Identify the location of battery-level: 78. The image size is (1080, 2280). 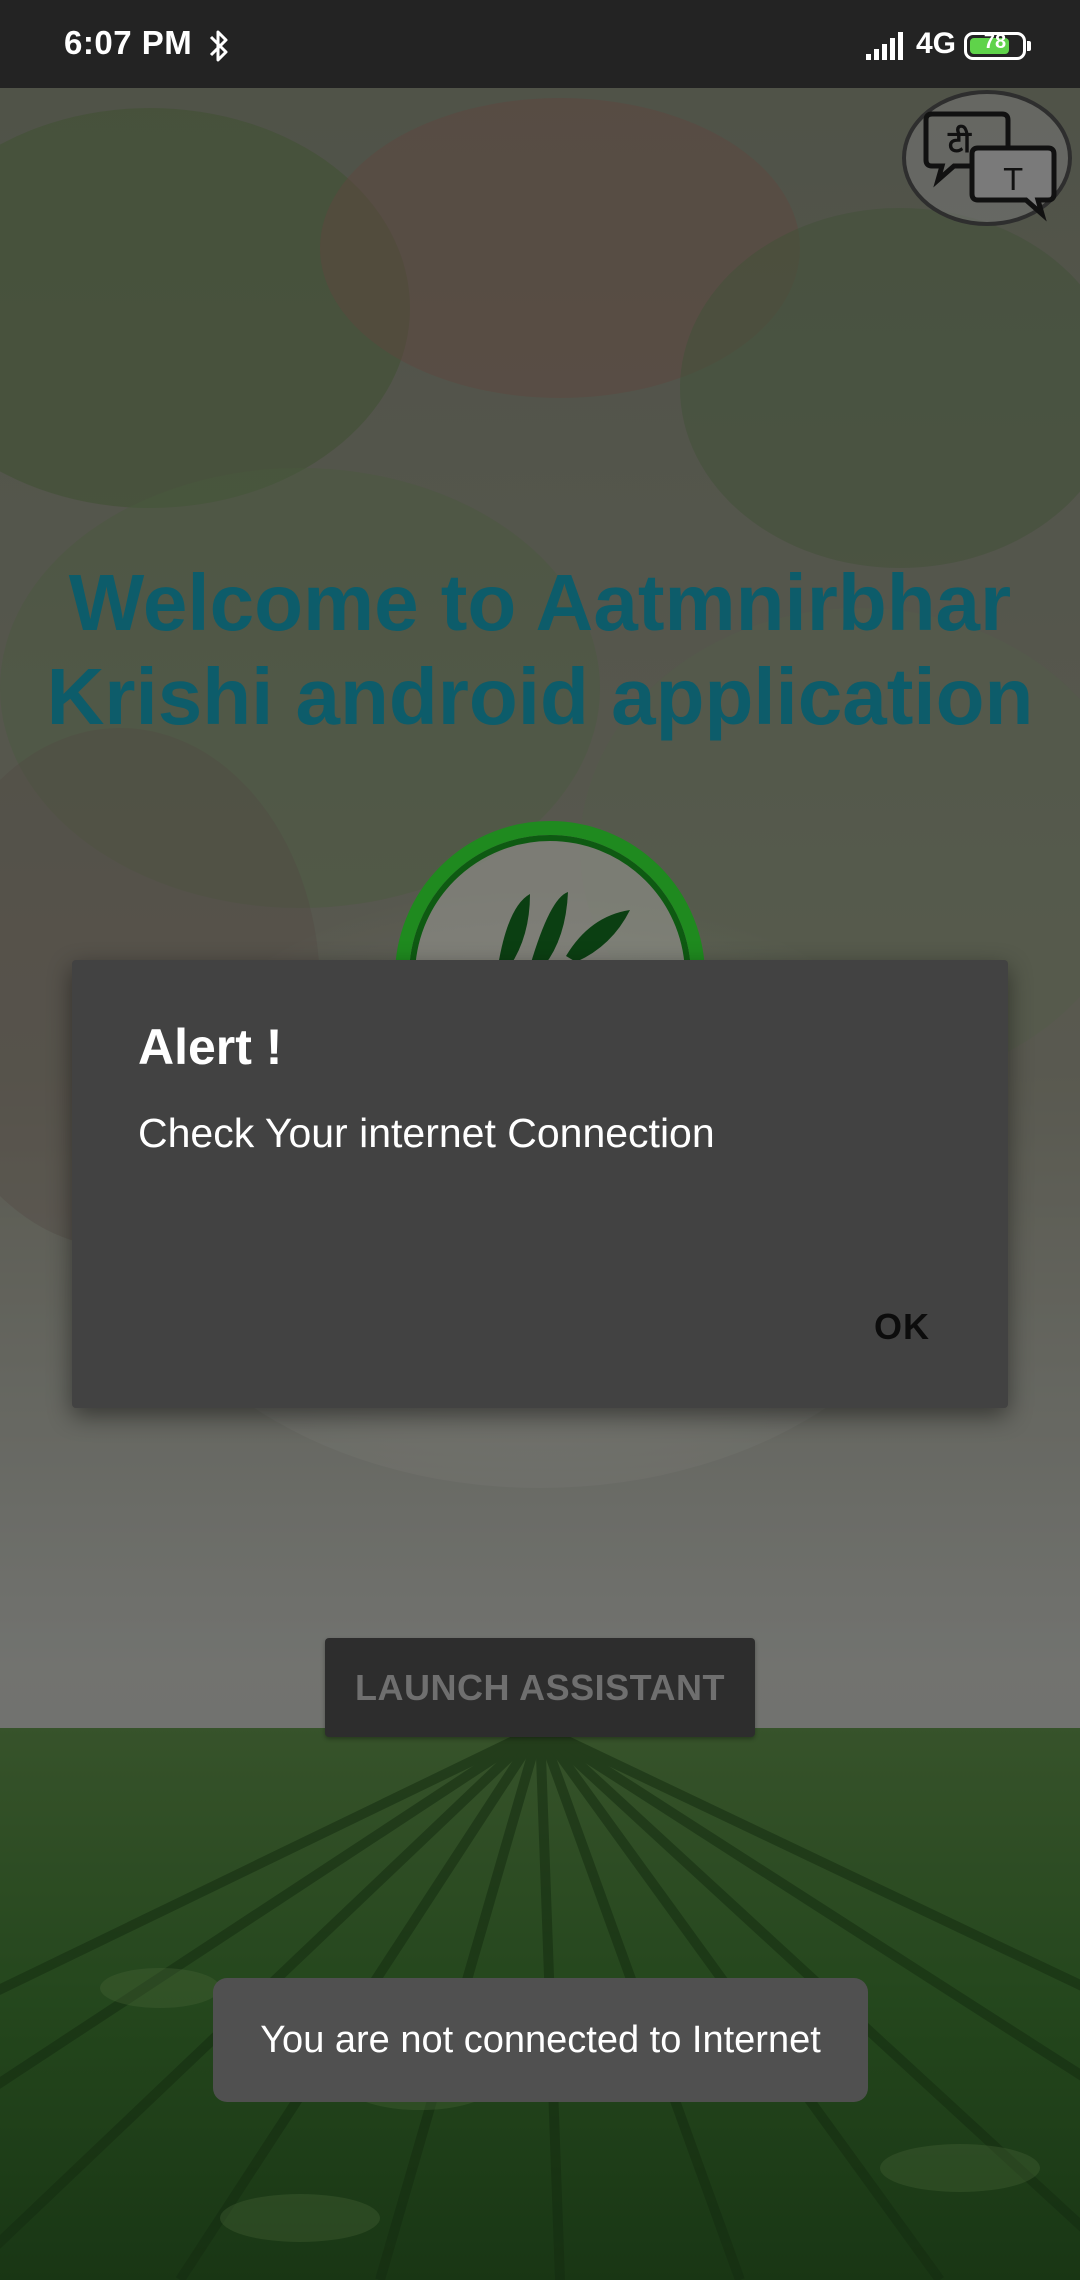
(995, 42).